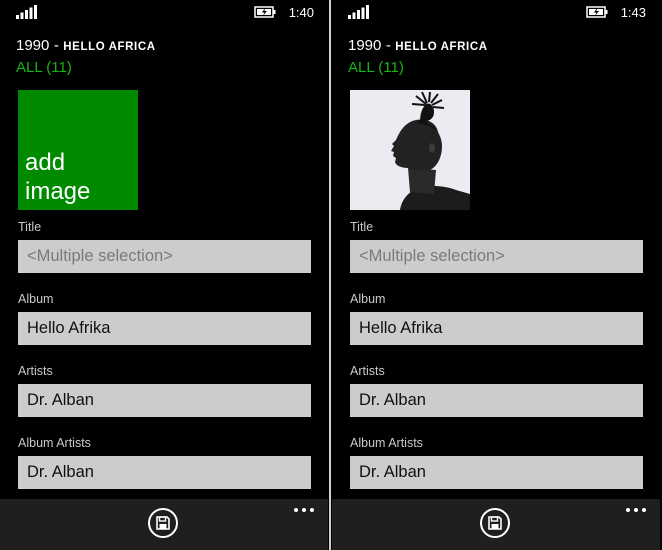 This screenshot has height=550, width=662. I want to click on album-art-portrait, so click(410, 150).